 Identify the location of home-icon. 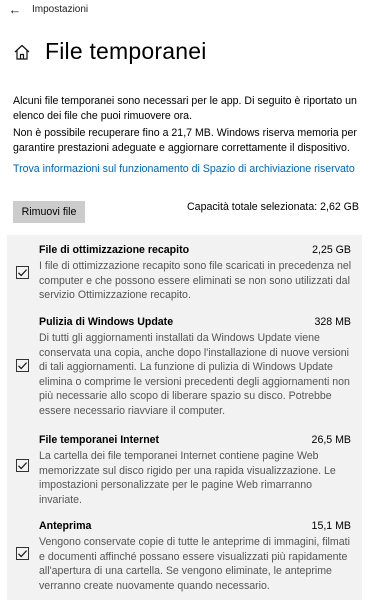
(22, 52).